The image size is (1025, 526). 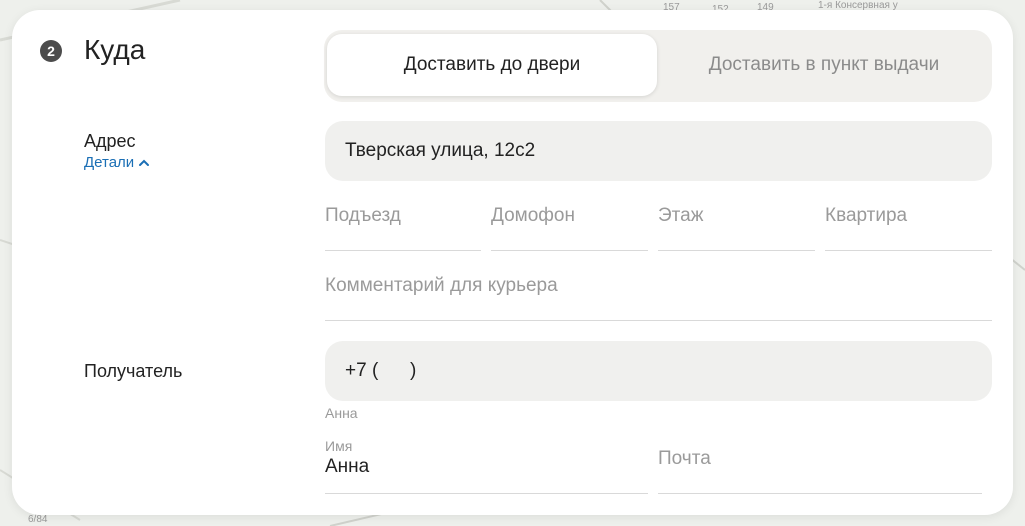 I want to click on name-label: Имя, so click(x=339, y=446).